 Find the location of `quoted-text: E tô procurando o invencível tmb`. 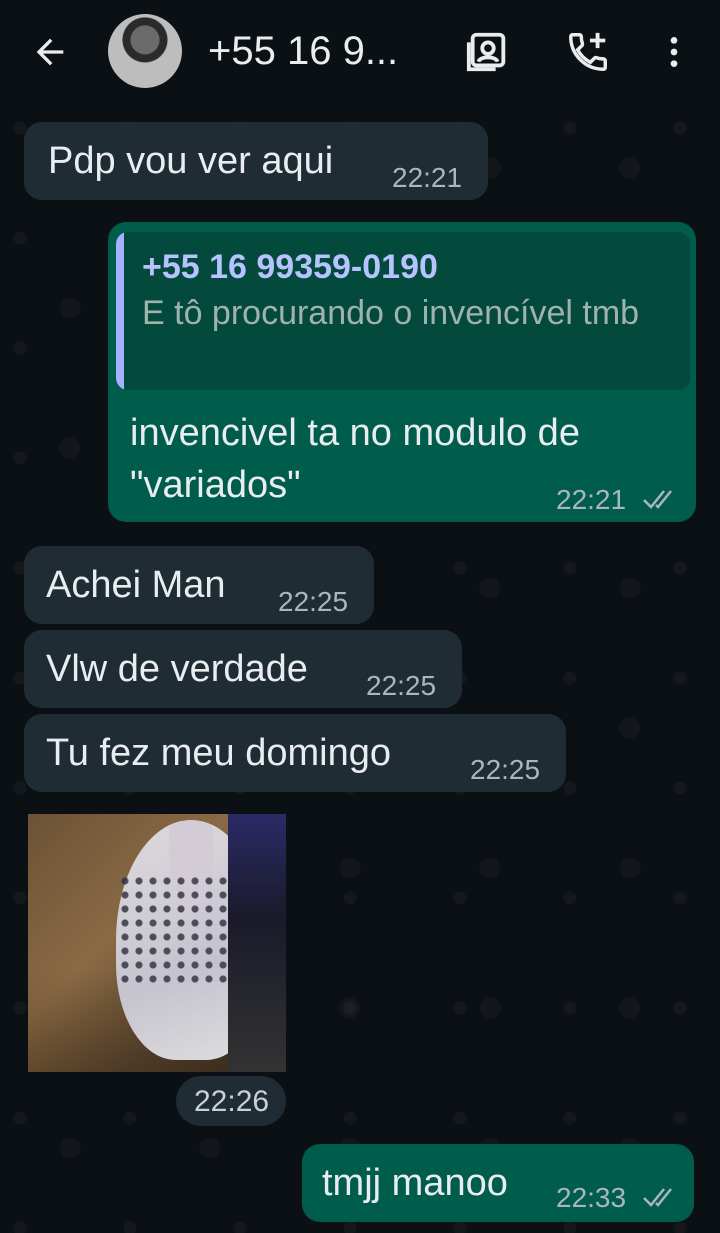

quoted-text: E tô procurando o invencível tmb is located at coordinates (391, 313).